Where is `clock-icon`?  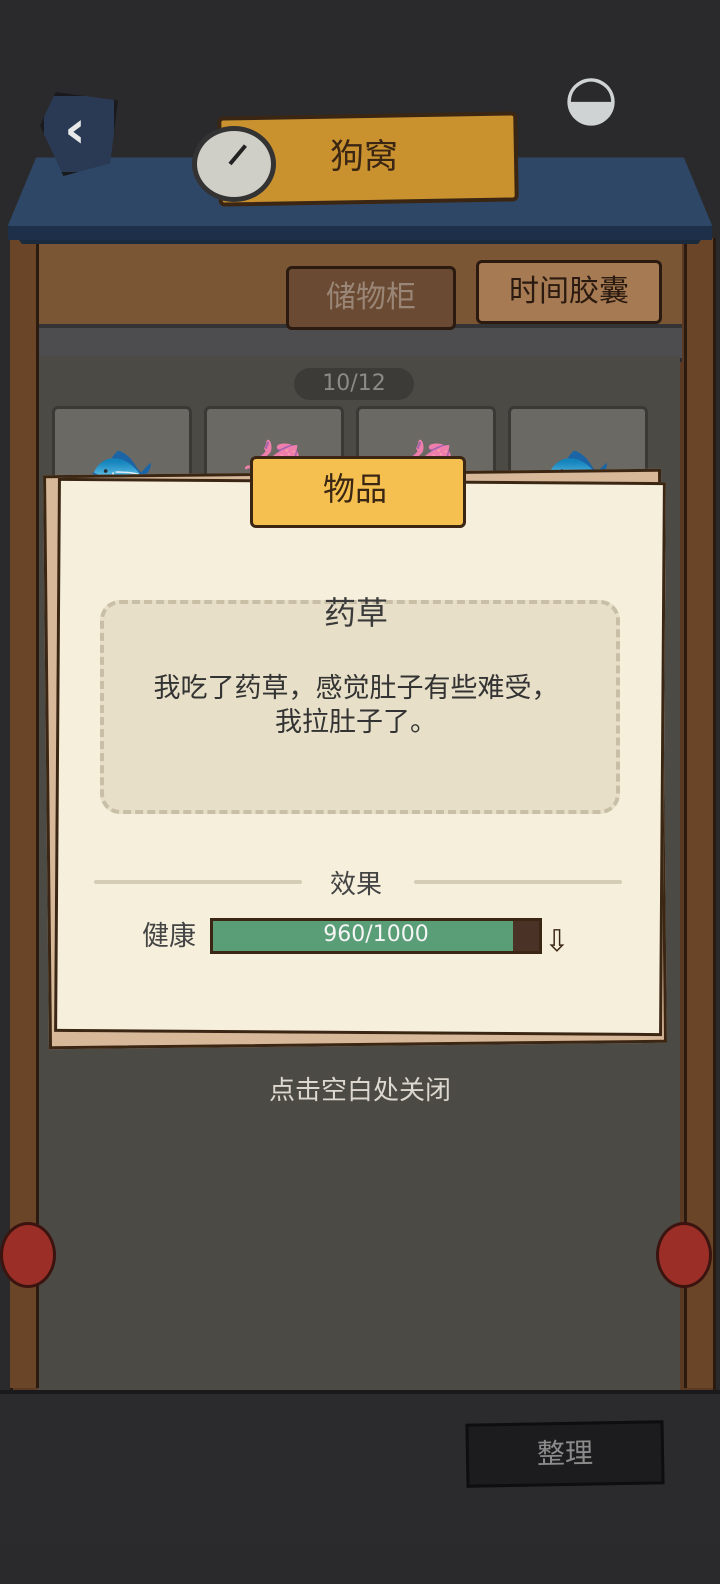
clock-icon is located at coordinates (234, 164).